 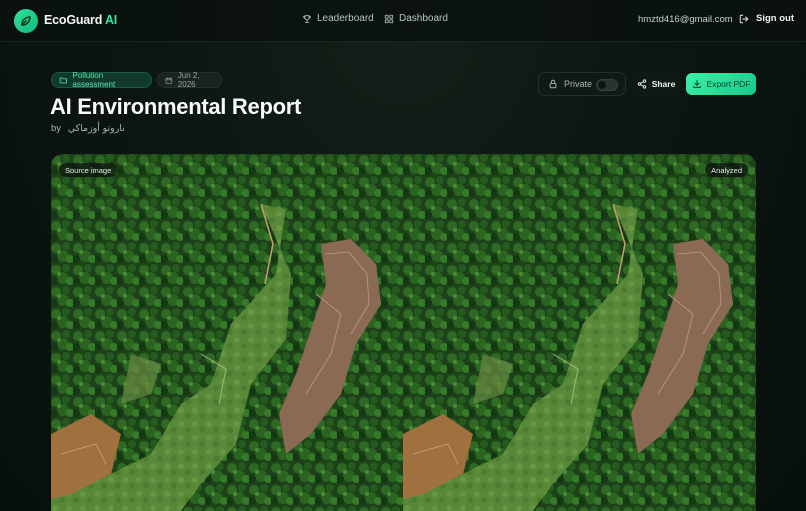 What do you see at coordinates (602, 85) in the screenshot?
I see `toggle-knob` at bounding box center [602, 85].